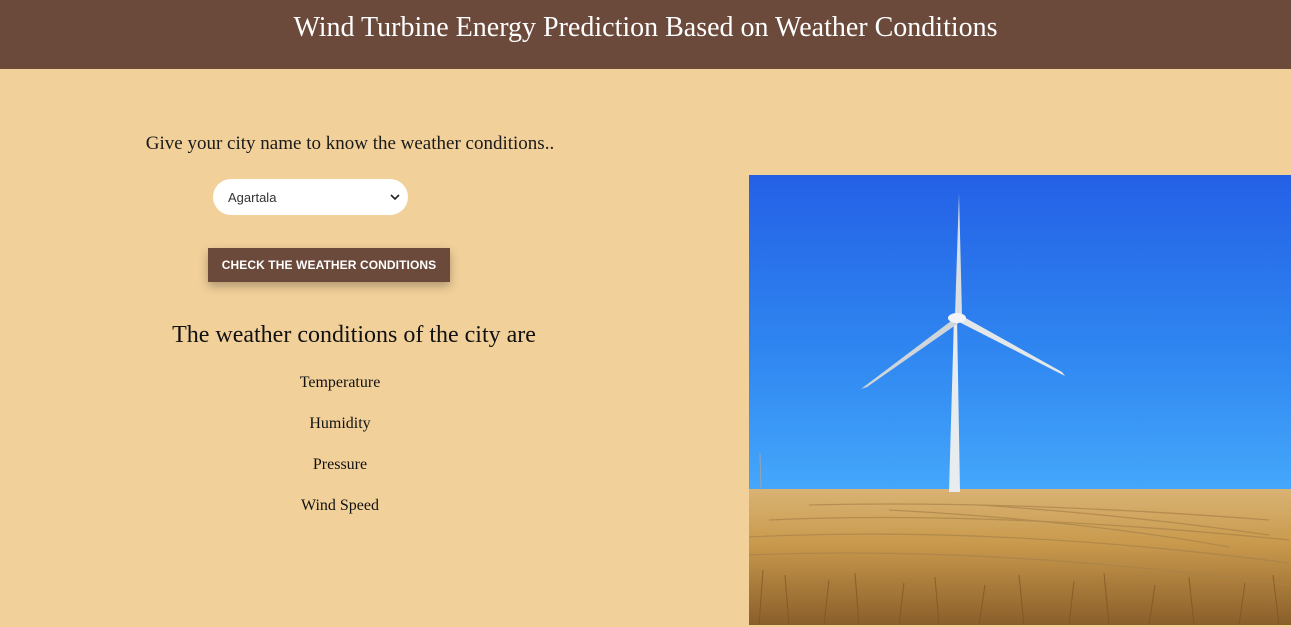 The image size is (1291, 627). I want to click on chevron-down-icon, so click(395, 197).